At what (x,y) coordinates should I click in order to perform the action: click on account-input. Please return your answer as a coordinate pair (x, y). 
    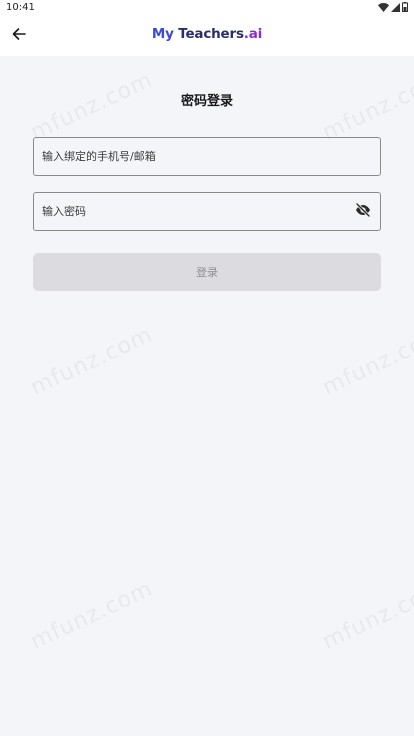
    Looking at the image, I should click on (207, 156).